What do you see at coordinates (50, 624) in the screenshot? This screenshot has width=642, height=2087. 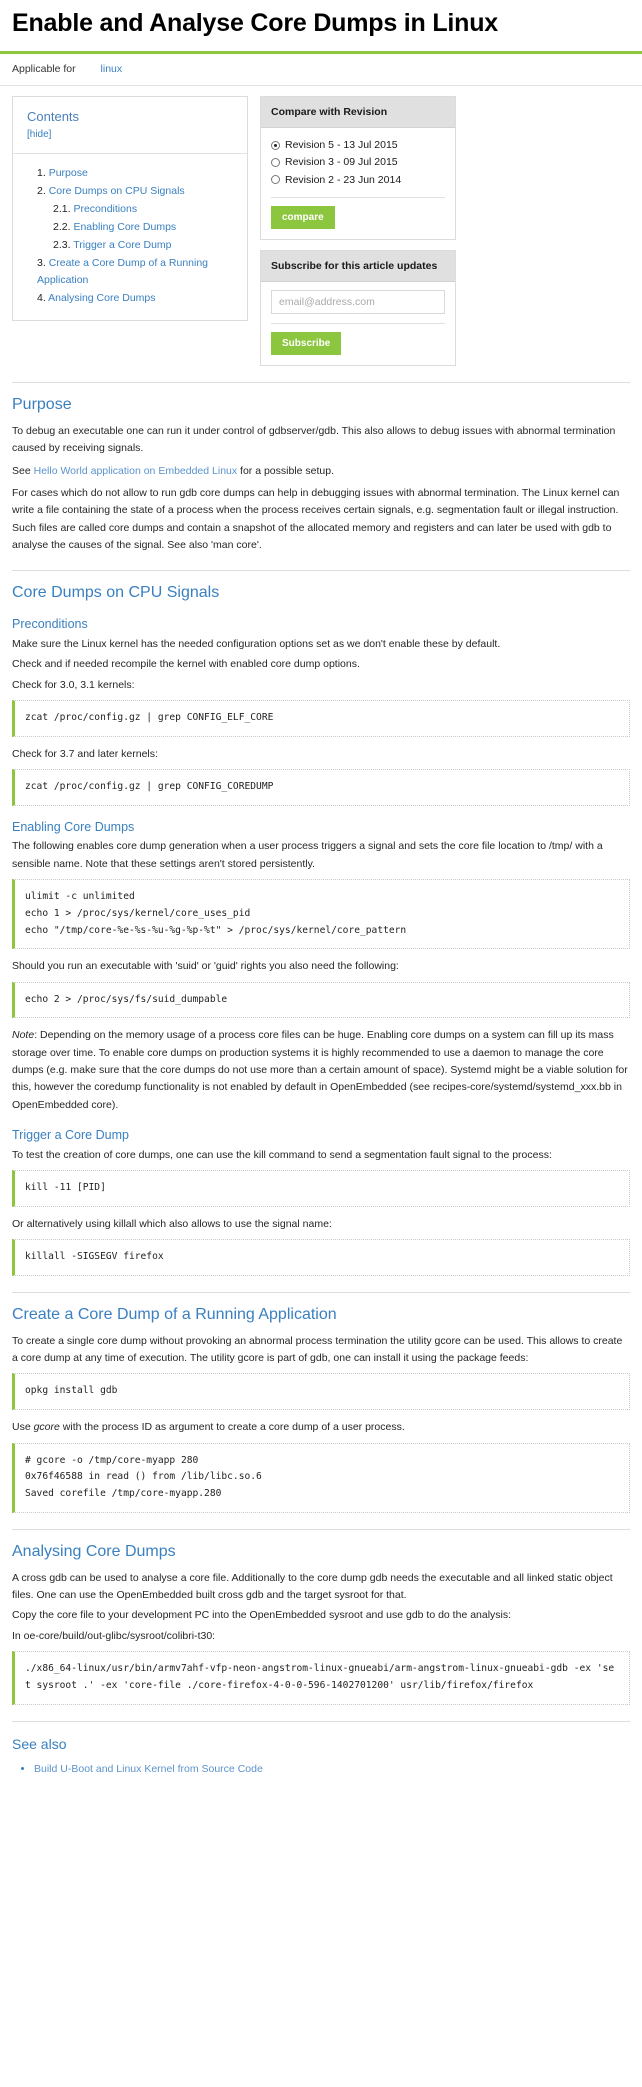 I see `heading-preconditions: Preconditions` at bounding box center [50, 624].